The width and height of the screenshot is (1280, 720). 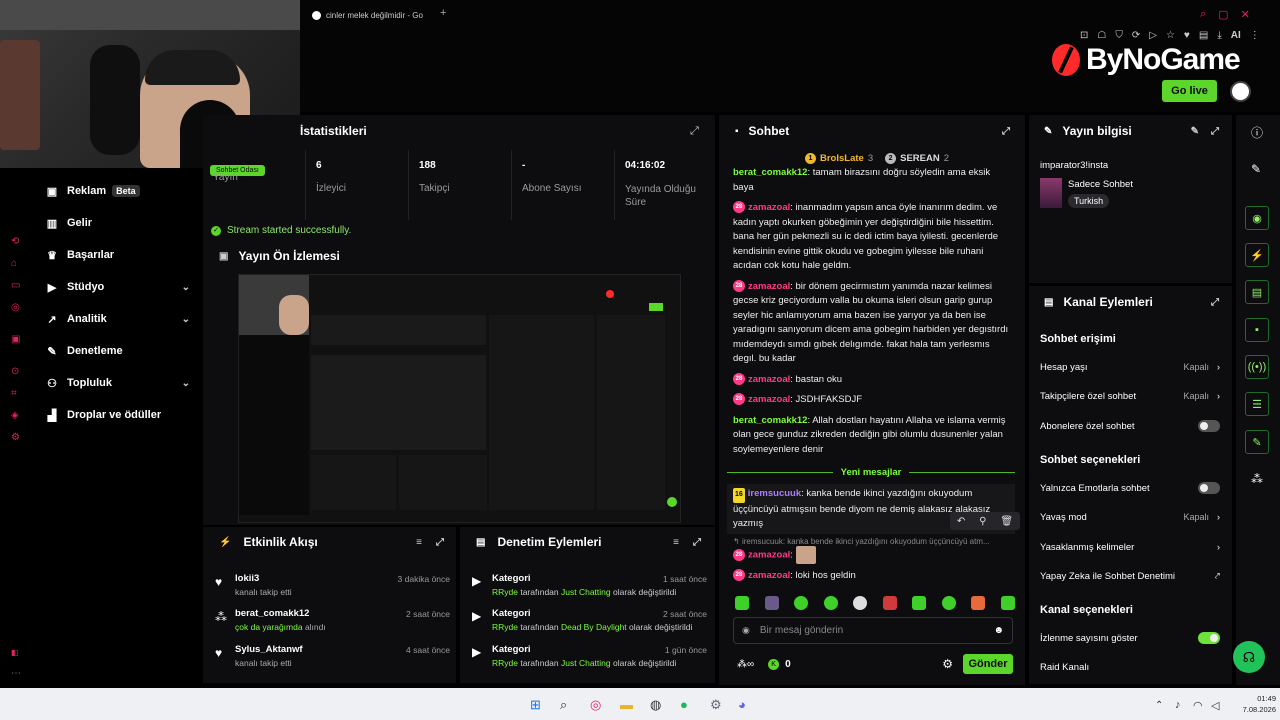 I want to click on show-viewcount-toggle, so click(x=1209, y=638).